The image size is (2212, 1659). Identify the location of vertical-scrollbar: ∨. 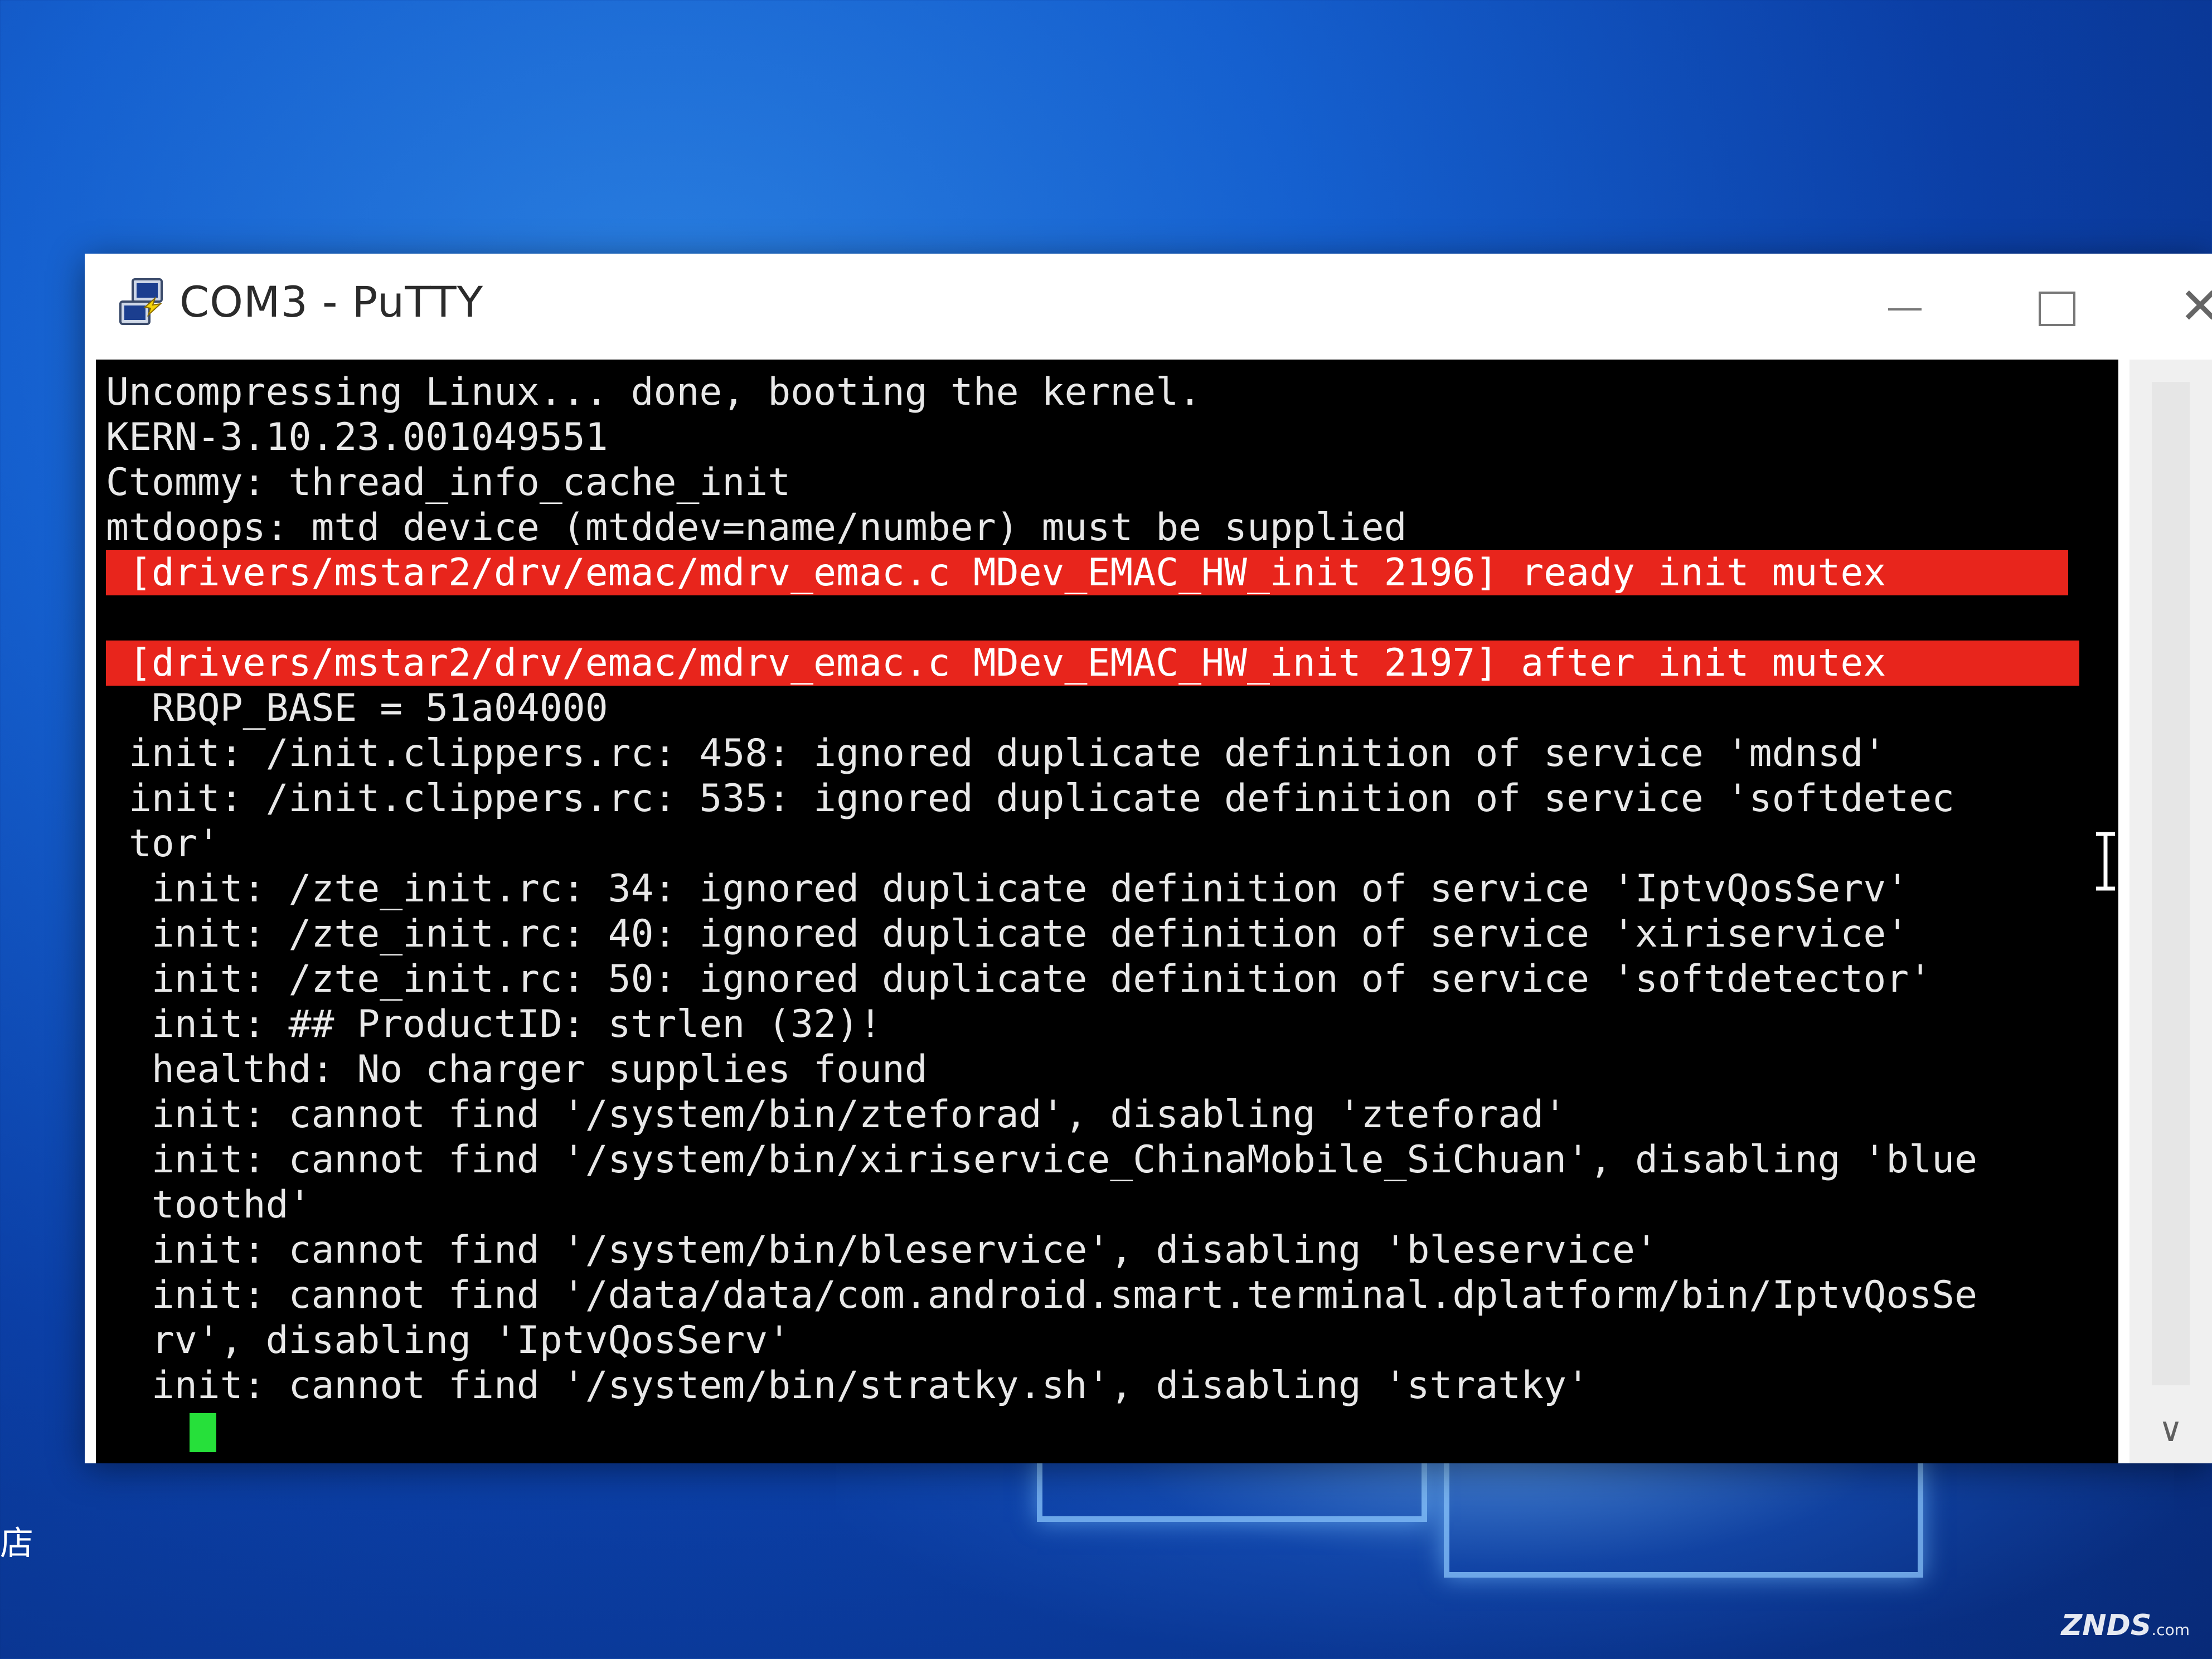
(2170, 912).